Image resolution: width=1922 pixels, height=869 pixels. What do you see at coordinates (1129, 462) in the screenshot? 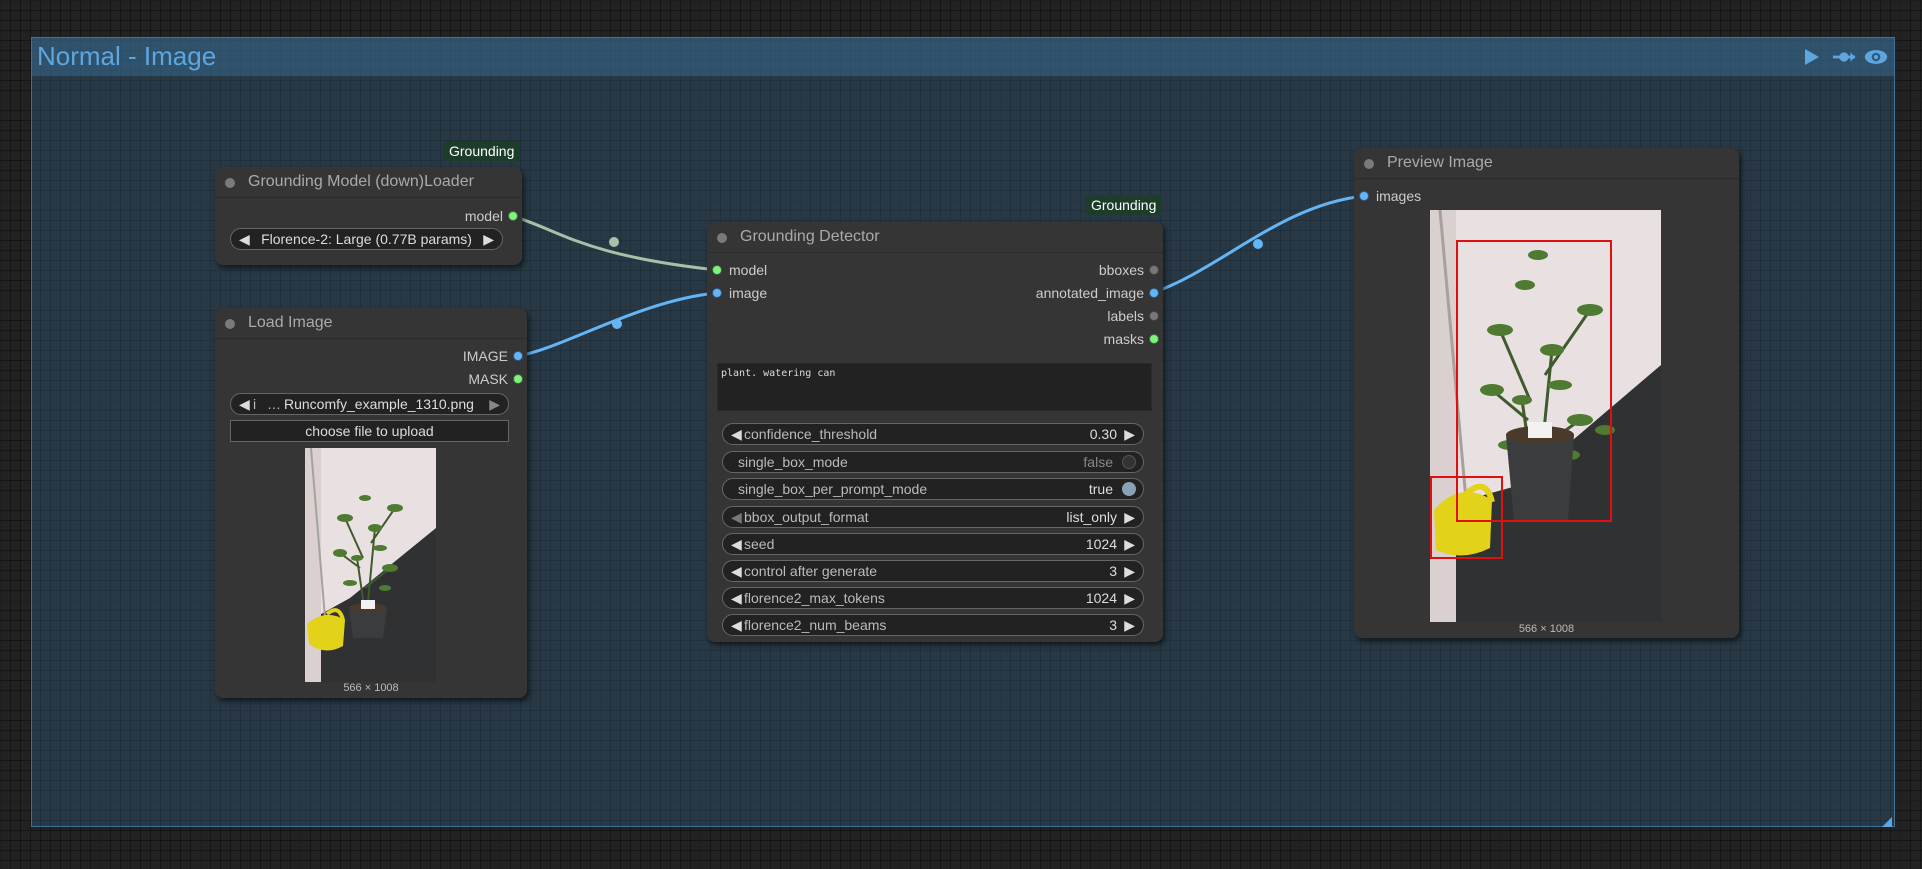
I see `toggle-off-indicator` at bounding box center [1129, 462].